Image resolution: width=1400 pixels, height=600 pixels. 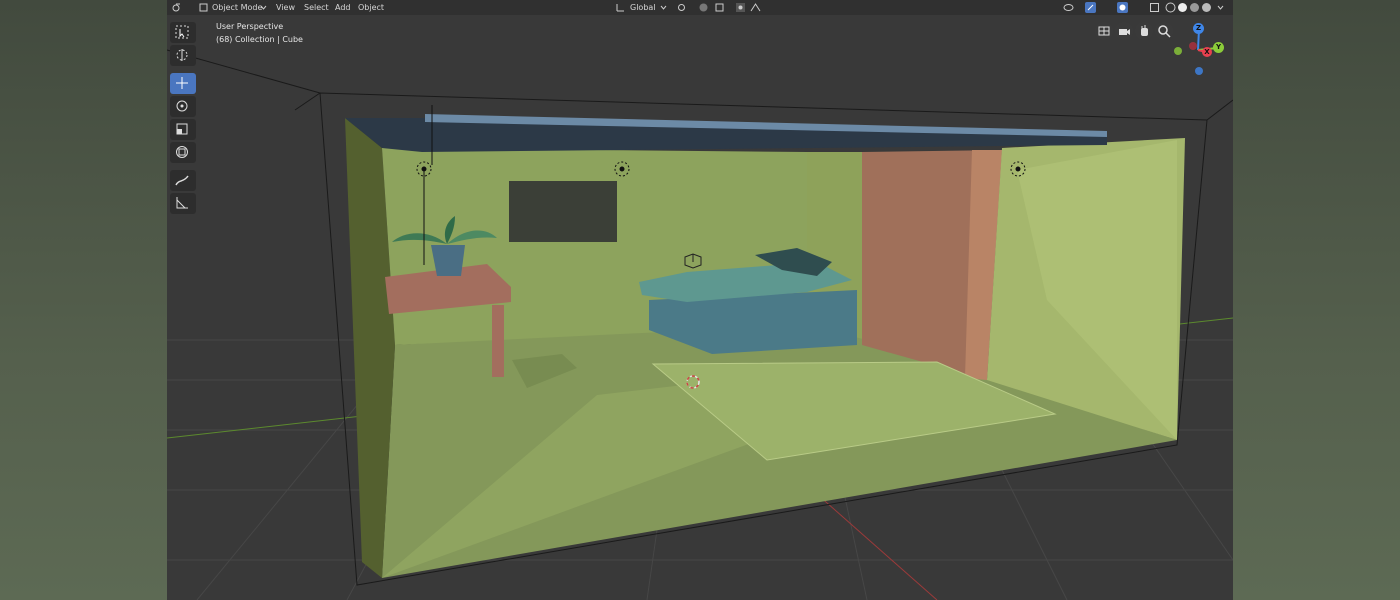 I want to click on zoom-view-button, so click(x=1164, y=31).